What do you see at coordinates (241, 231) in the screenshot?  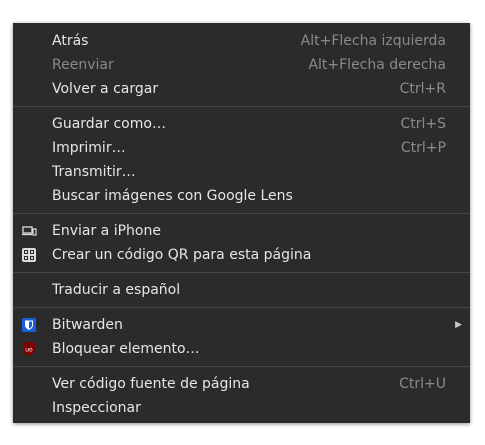 I see `menu-item-send-to-iphone: Enviar a iPhone` at bounding box center [241, 231].